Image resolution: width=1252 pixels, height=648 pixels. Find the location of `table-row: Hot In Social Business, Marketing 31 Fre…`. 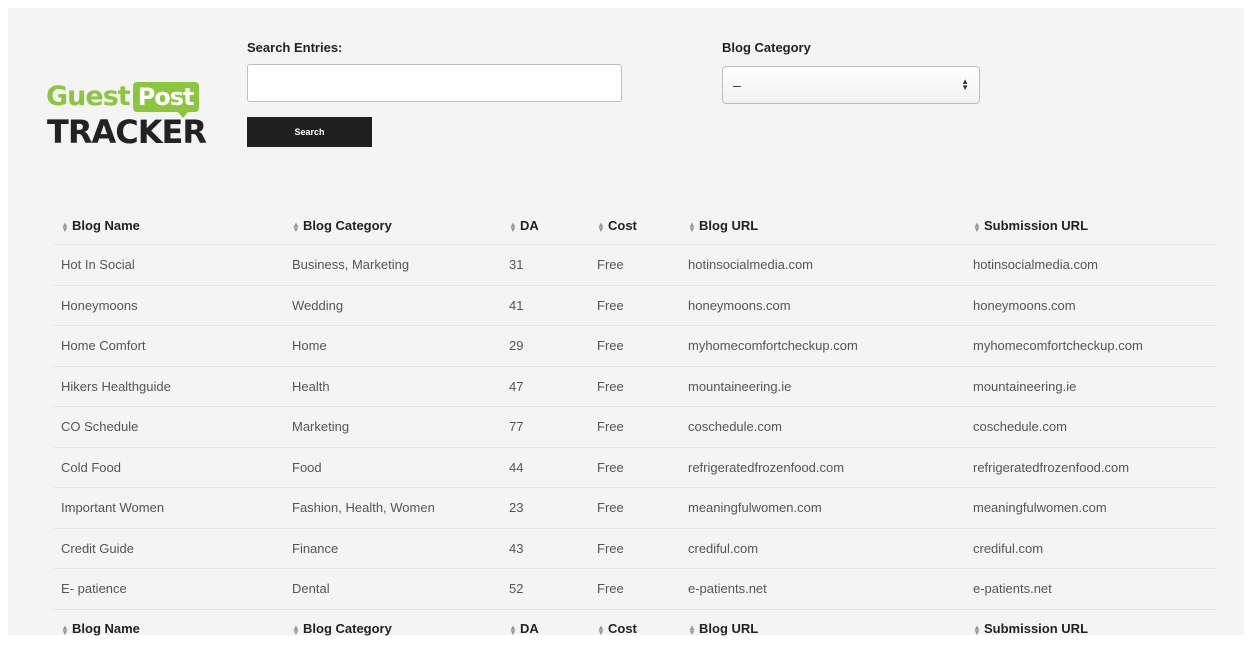

table-row: Hot In Social Business, Marketing 31 Fre… is located at coordinates (635, 265).